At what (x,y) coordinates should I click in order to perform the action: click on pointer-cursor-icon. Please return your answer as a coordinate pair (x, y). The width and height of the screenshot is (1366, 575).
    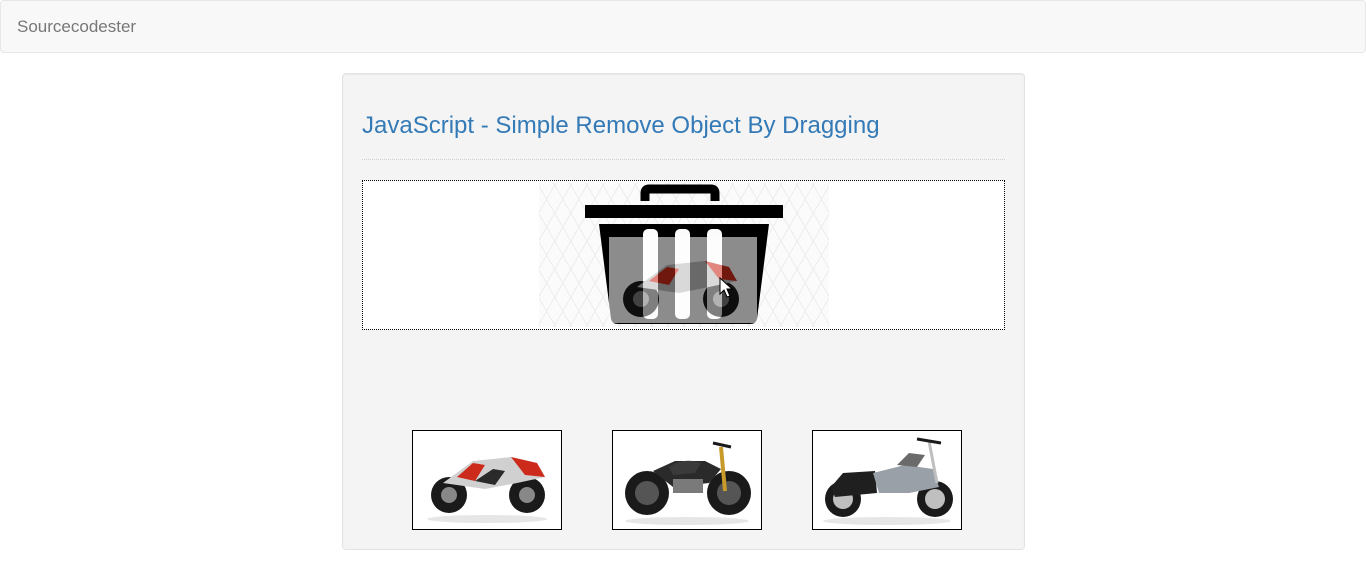
    Looking at the image, I should click on (726, 287).